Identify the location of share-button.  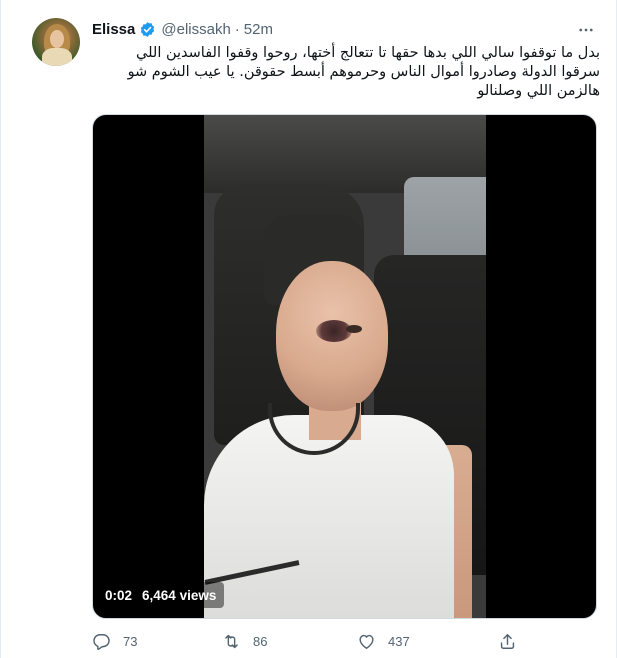
(507, 641).